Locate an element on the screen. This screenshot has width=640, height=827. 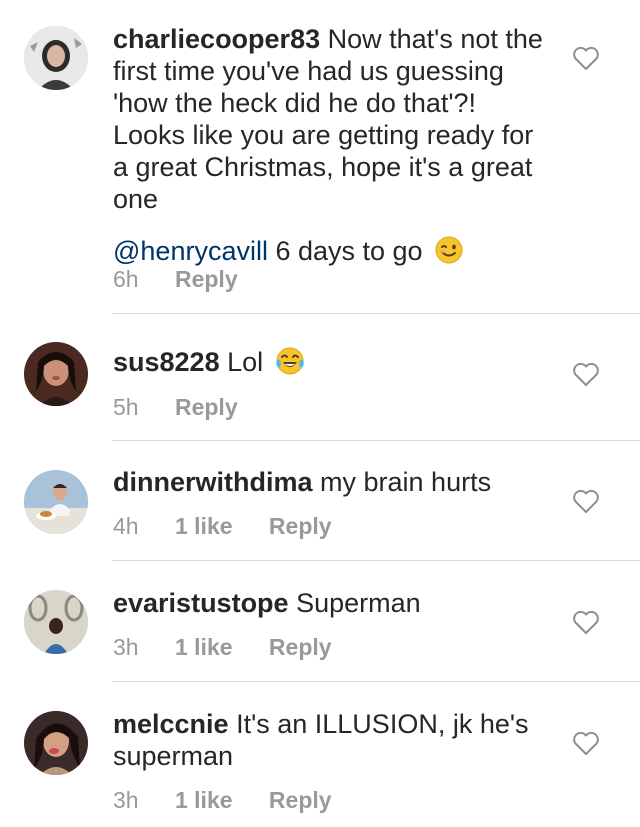
username-link: charliecooper83 is located at coordinates (216, 39).